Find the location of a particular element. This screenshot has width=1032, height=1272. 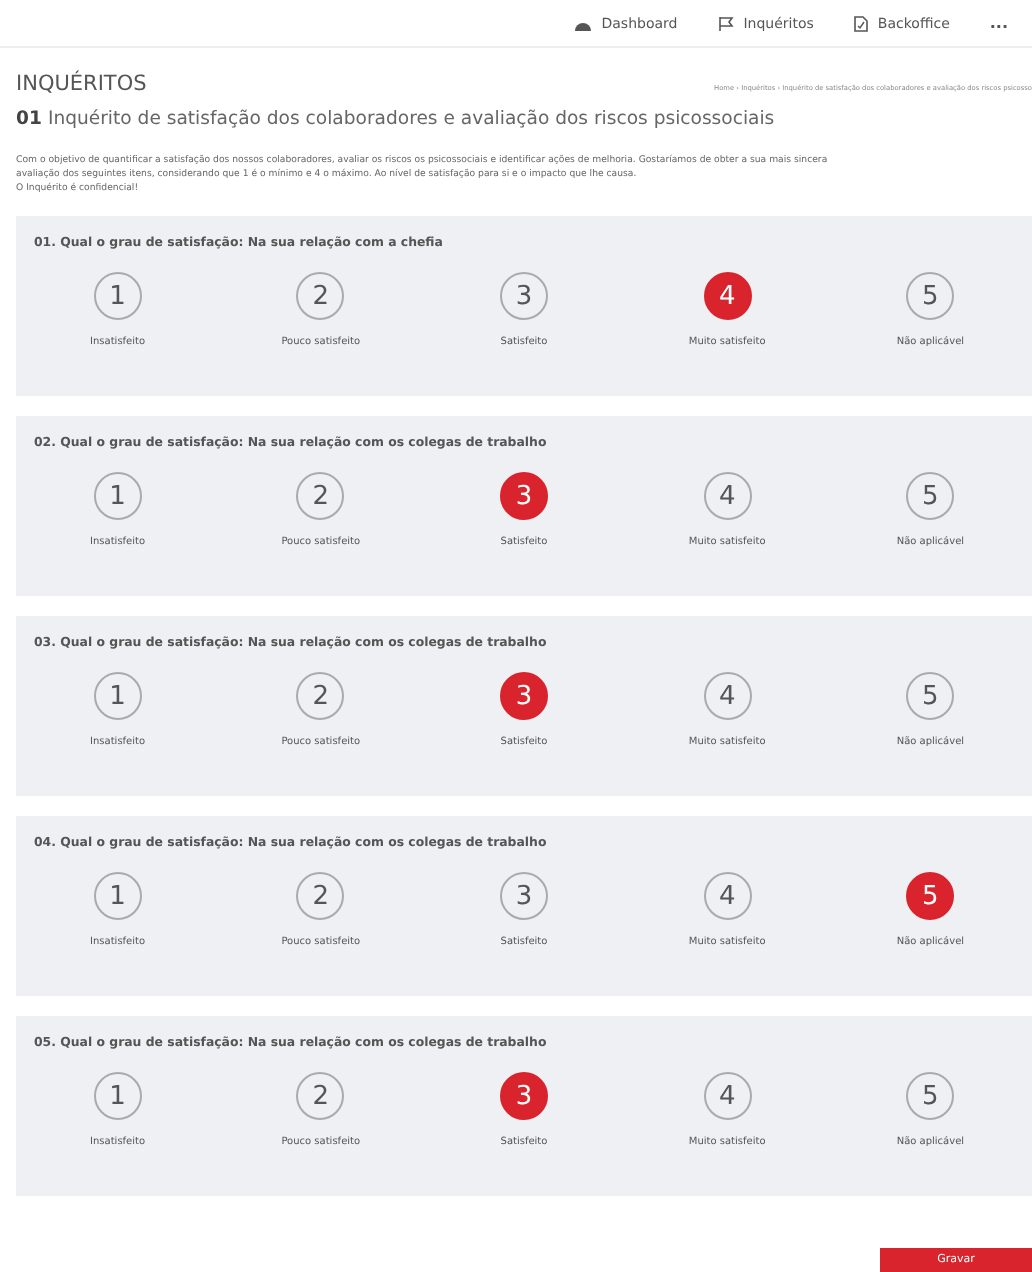

flag-icon is located at coordinates (725, 23).